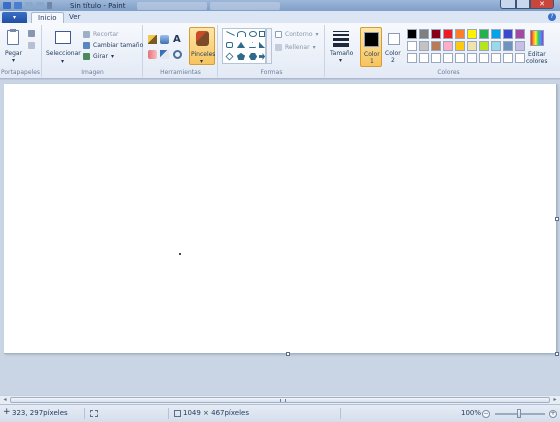  I want to click on right-triangle-shape-icon, so click(262, 45).